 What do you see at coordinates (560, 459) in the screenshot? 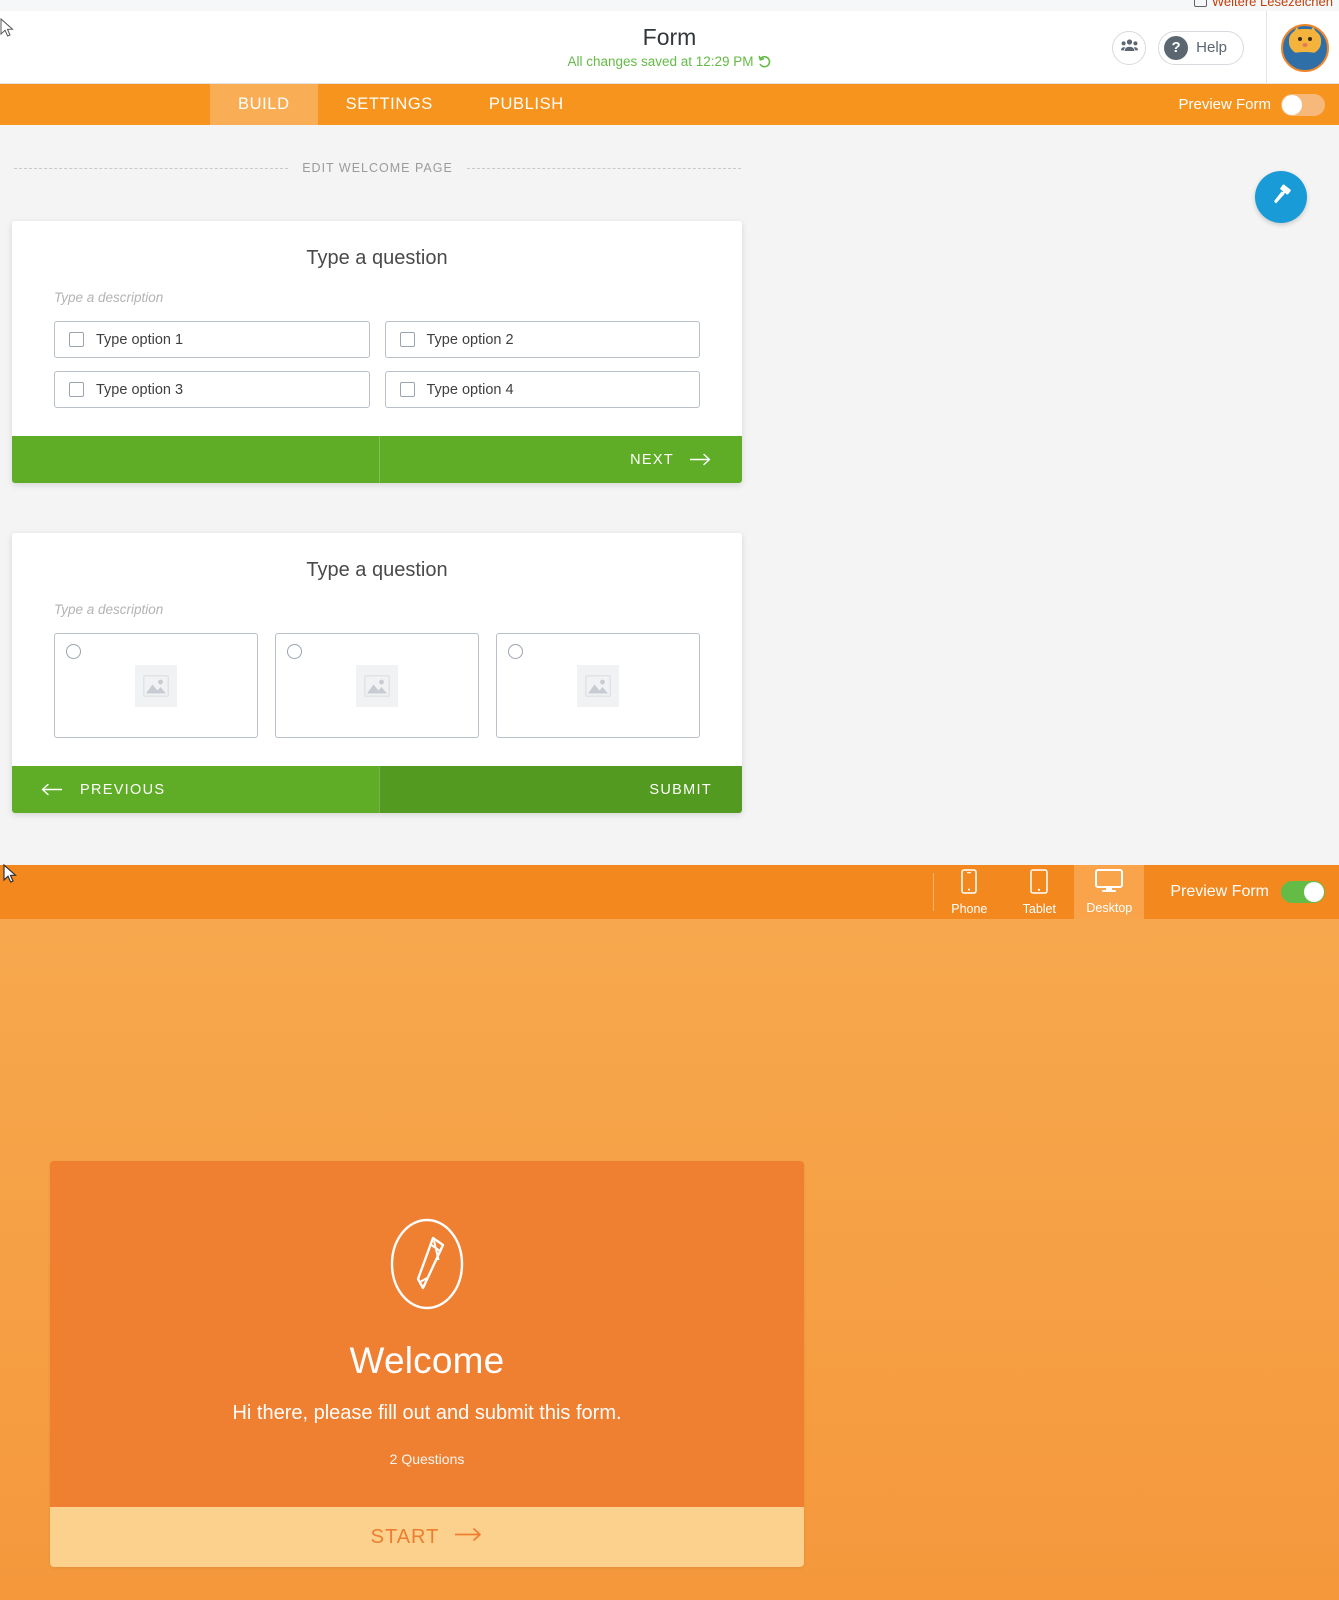
I see `next-button: NEXT` at bounding box center [560, 459].